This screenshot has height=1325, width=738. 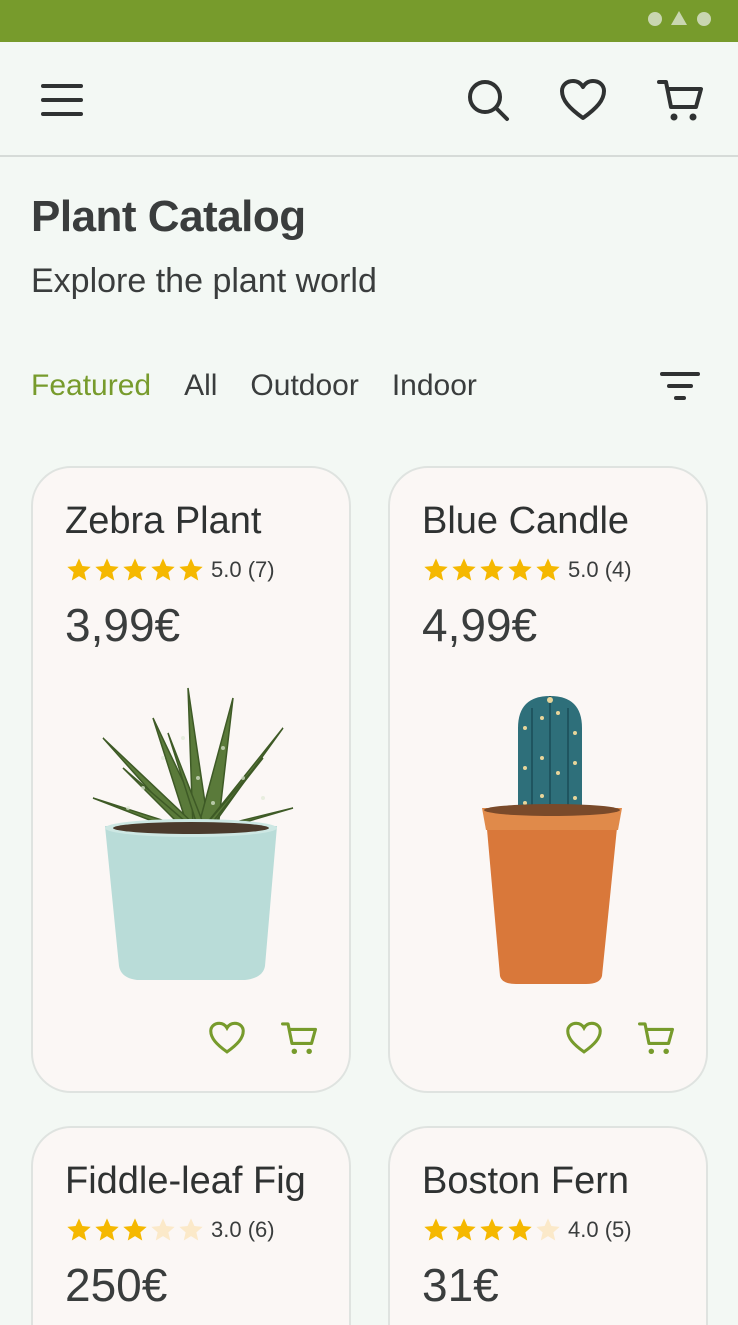 What do you see at coordinates (204, 281) in the screenshot?
I see `page-subtitle: Explore the plant world` at bounding box center [204, 281].